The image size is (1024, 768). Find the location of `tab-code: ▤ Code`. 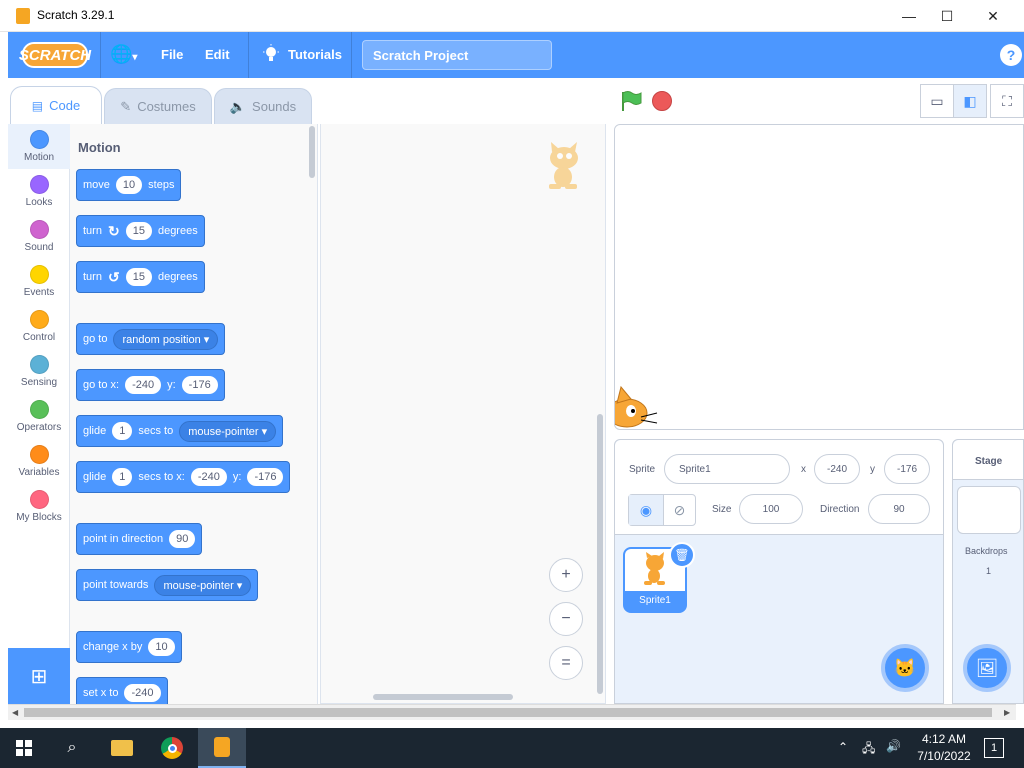

tab-code: ▤ Code is located at coordinates (56, 105).